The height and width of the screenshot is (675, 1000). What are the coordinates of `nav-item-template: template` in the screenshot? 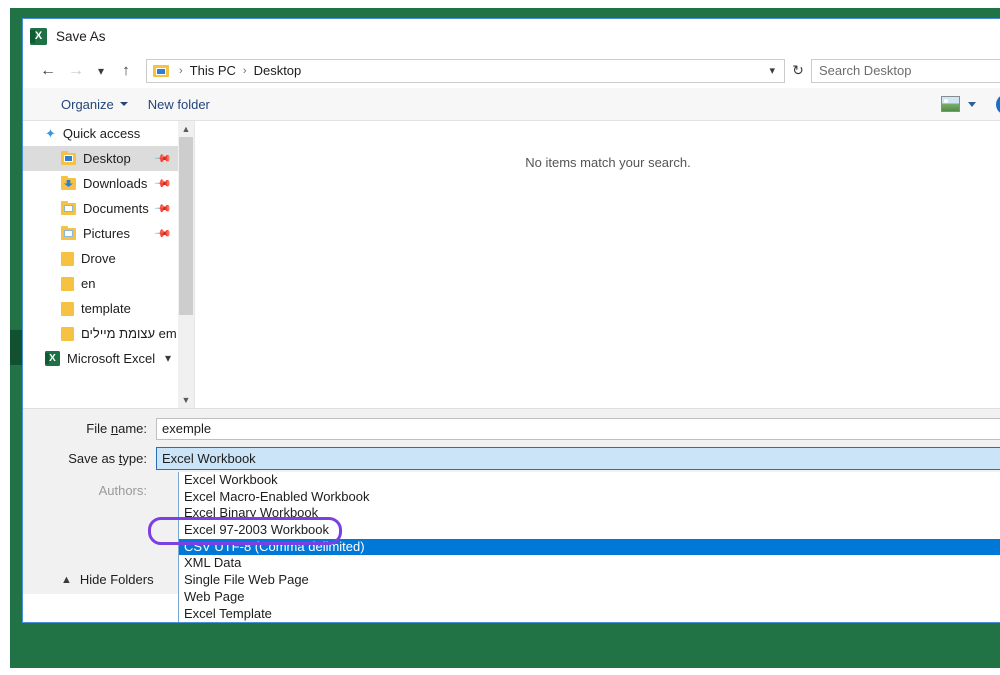 It's located at (100, 308).